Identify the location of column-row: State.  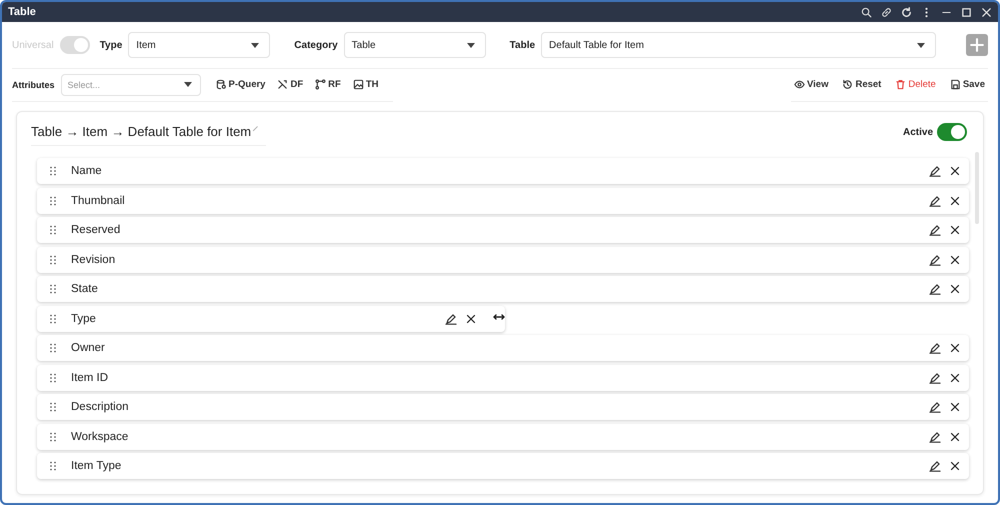
(503, 289).